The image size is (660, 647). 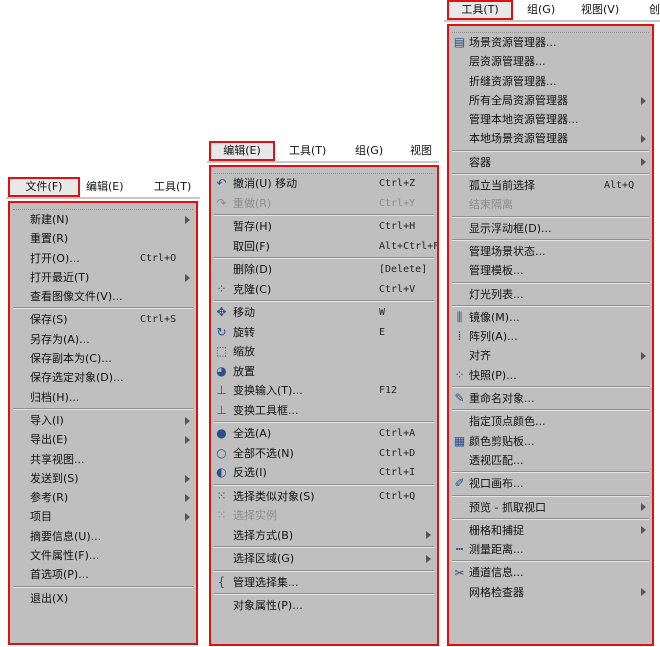 I want to click on menu-item: 取回(F) Alt+Ctrl+F, so click(x=324, y=247).